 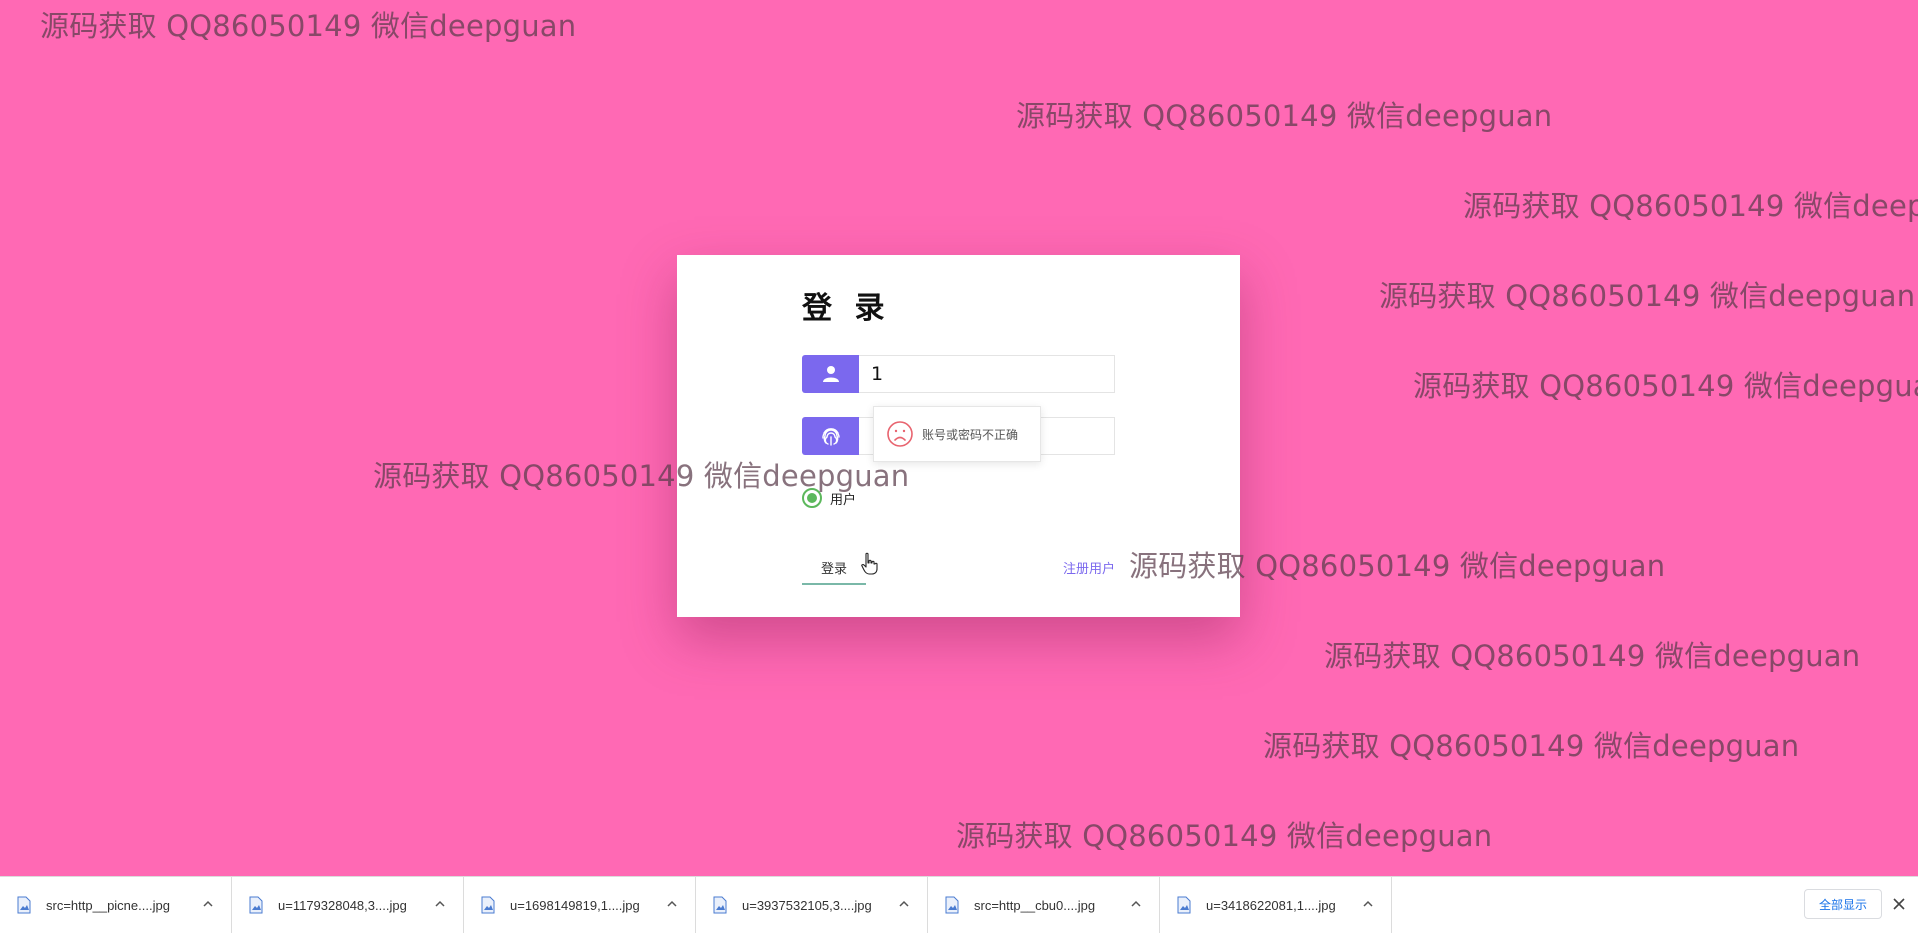 I want to click on download-filename: u=3418622081,1....jpg, so click(x=1271, y=905).